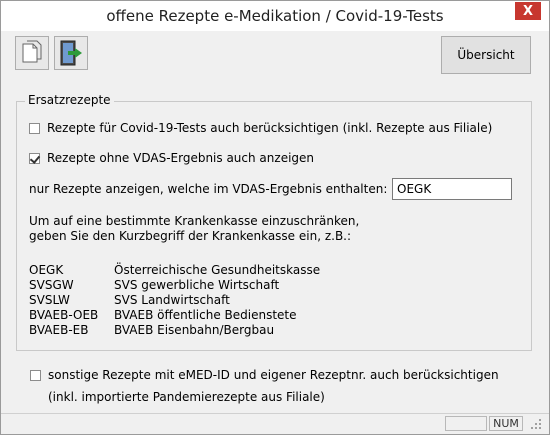  I want to click on list-item: BVAEB-OEB BVAEB öffentliche Bedienstete, so click(174, 315).